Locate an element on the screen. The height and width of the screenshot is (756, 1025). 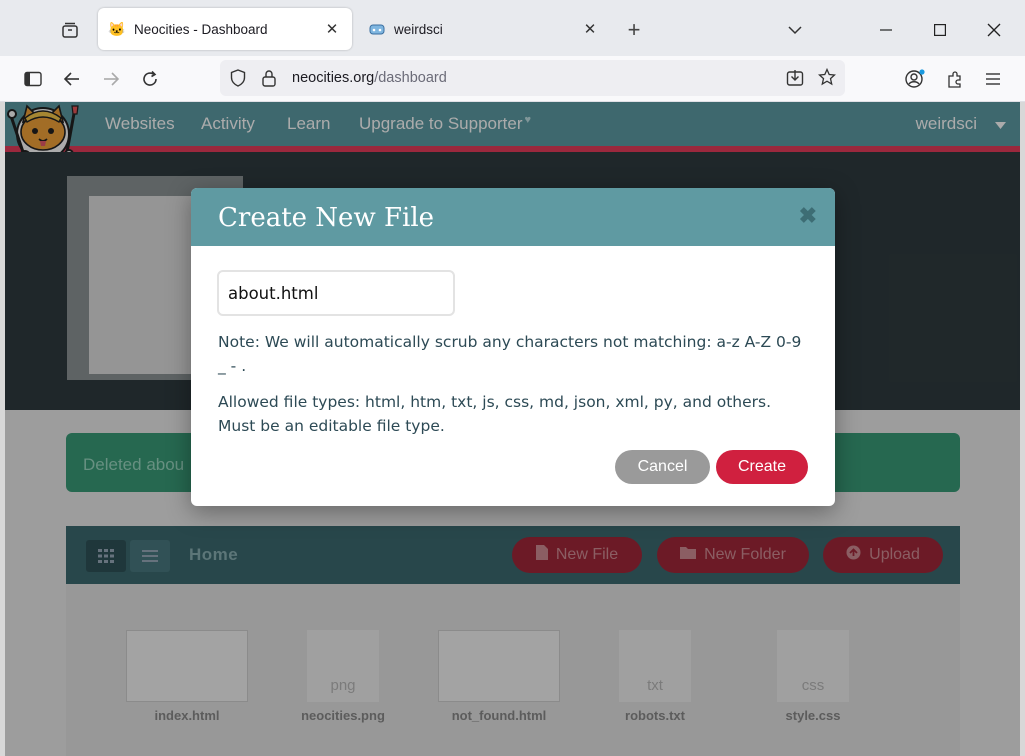
navigation-toolbar: neocities.org/dashboard is located at coordinates (512, 79).